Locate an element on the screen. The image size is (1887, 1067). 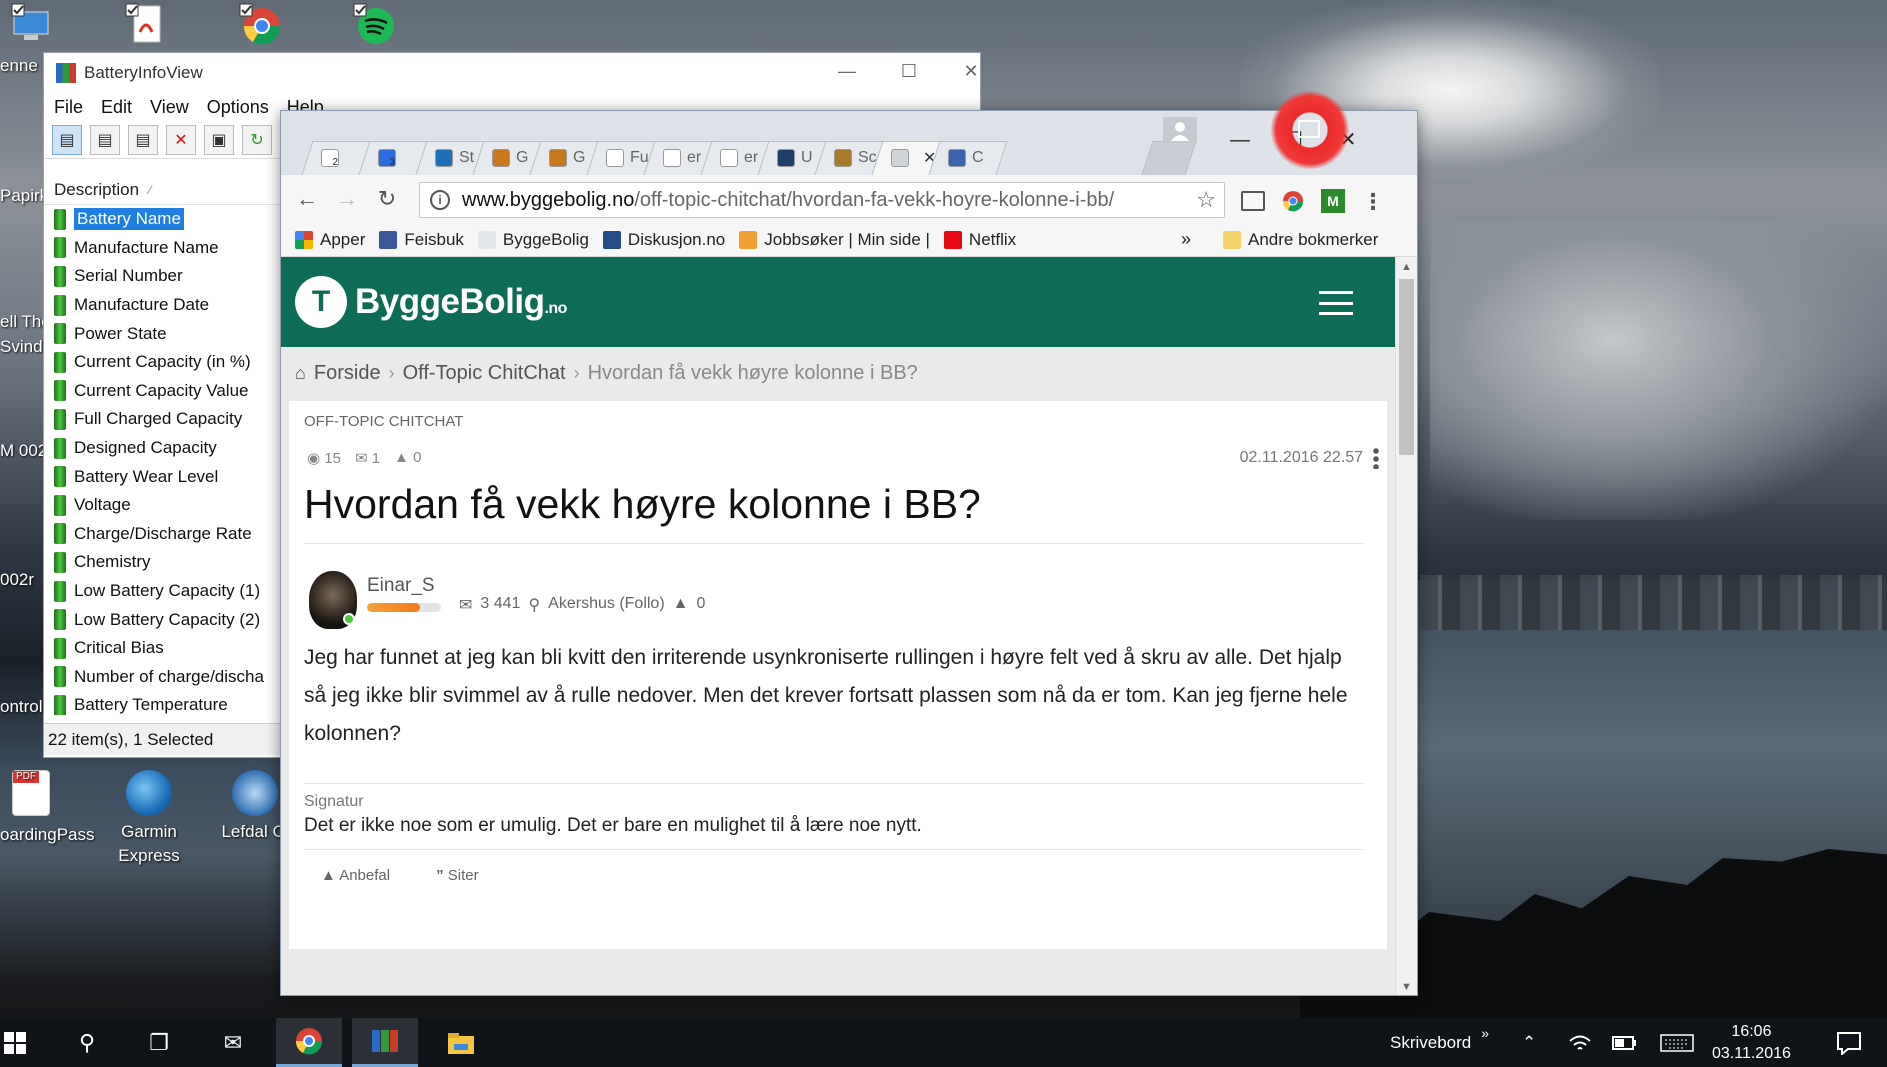
list-item: Full Charged Capacity is located at coordinates (162, 419).